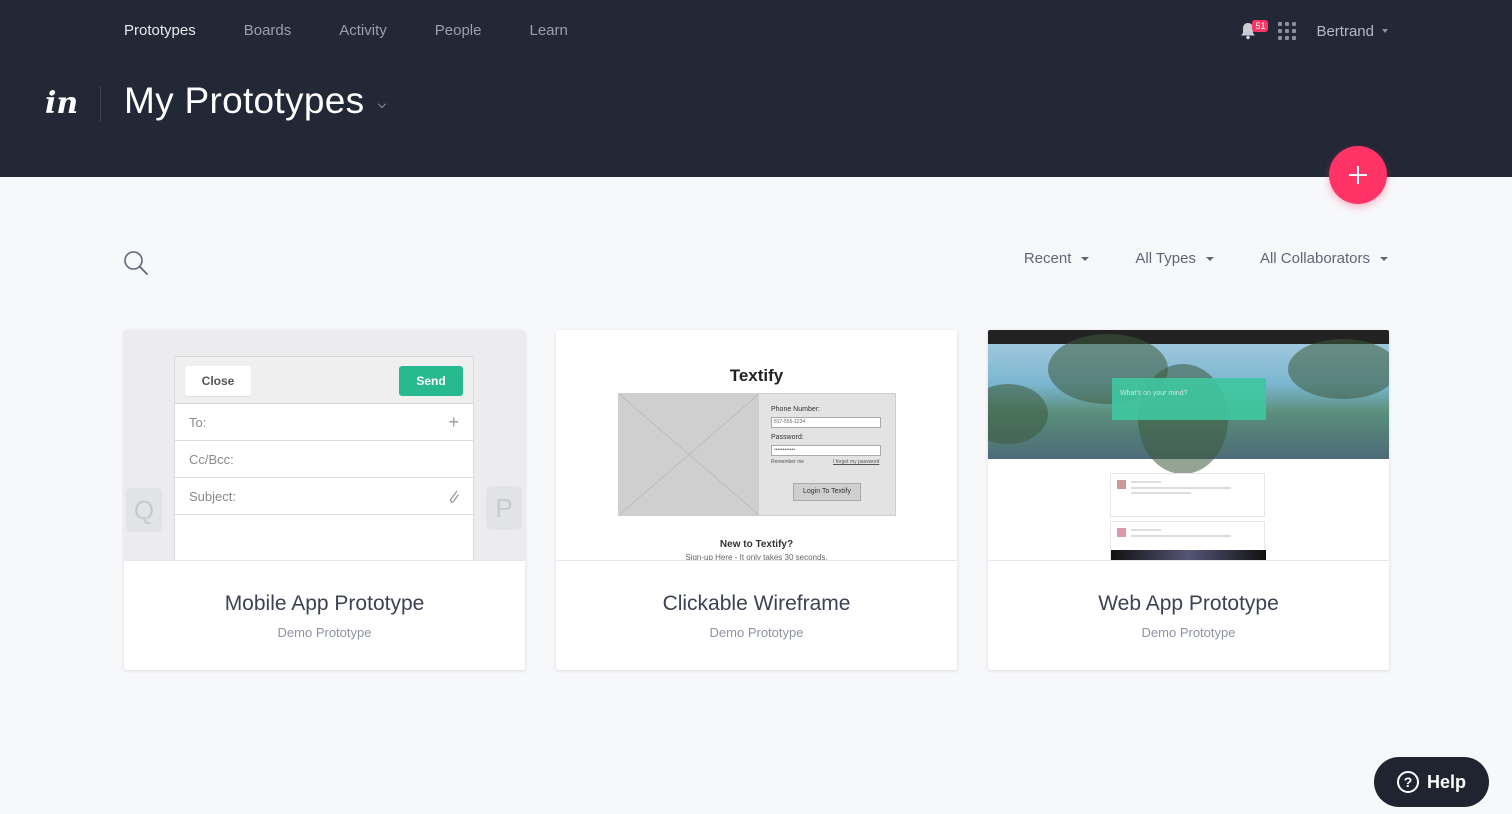 This screenshot has height=814, width=1512. I want to click on plus-icon: +, so click(453, 422).